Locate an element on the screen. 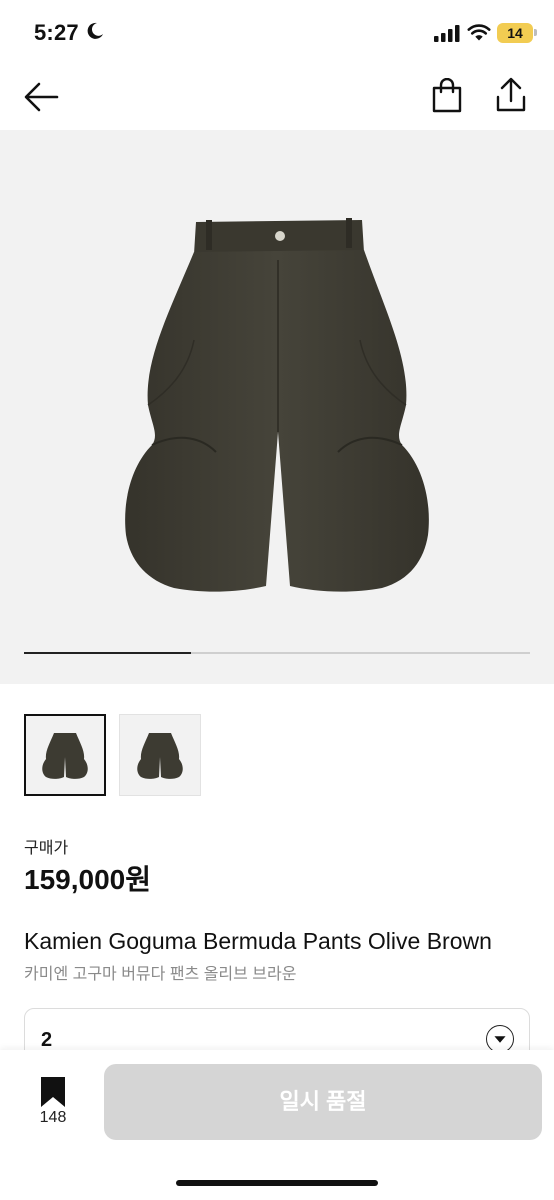  status-time: 5:27 is located at coordinates (56, 32).